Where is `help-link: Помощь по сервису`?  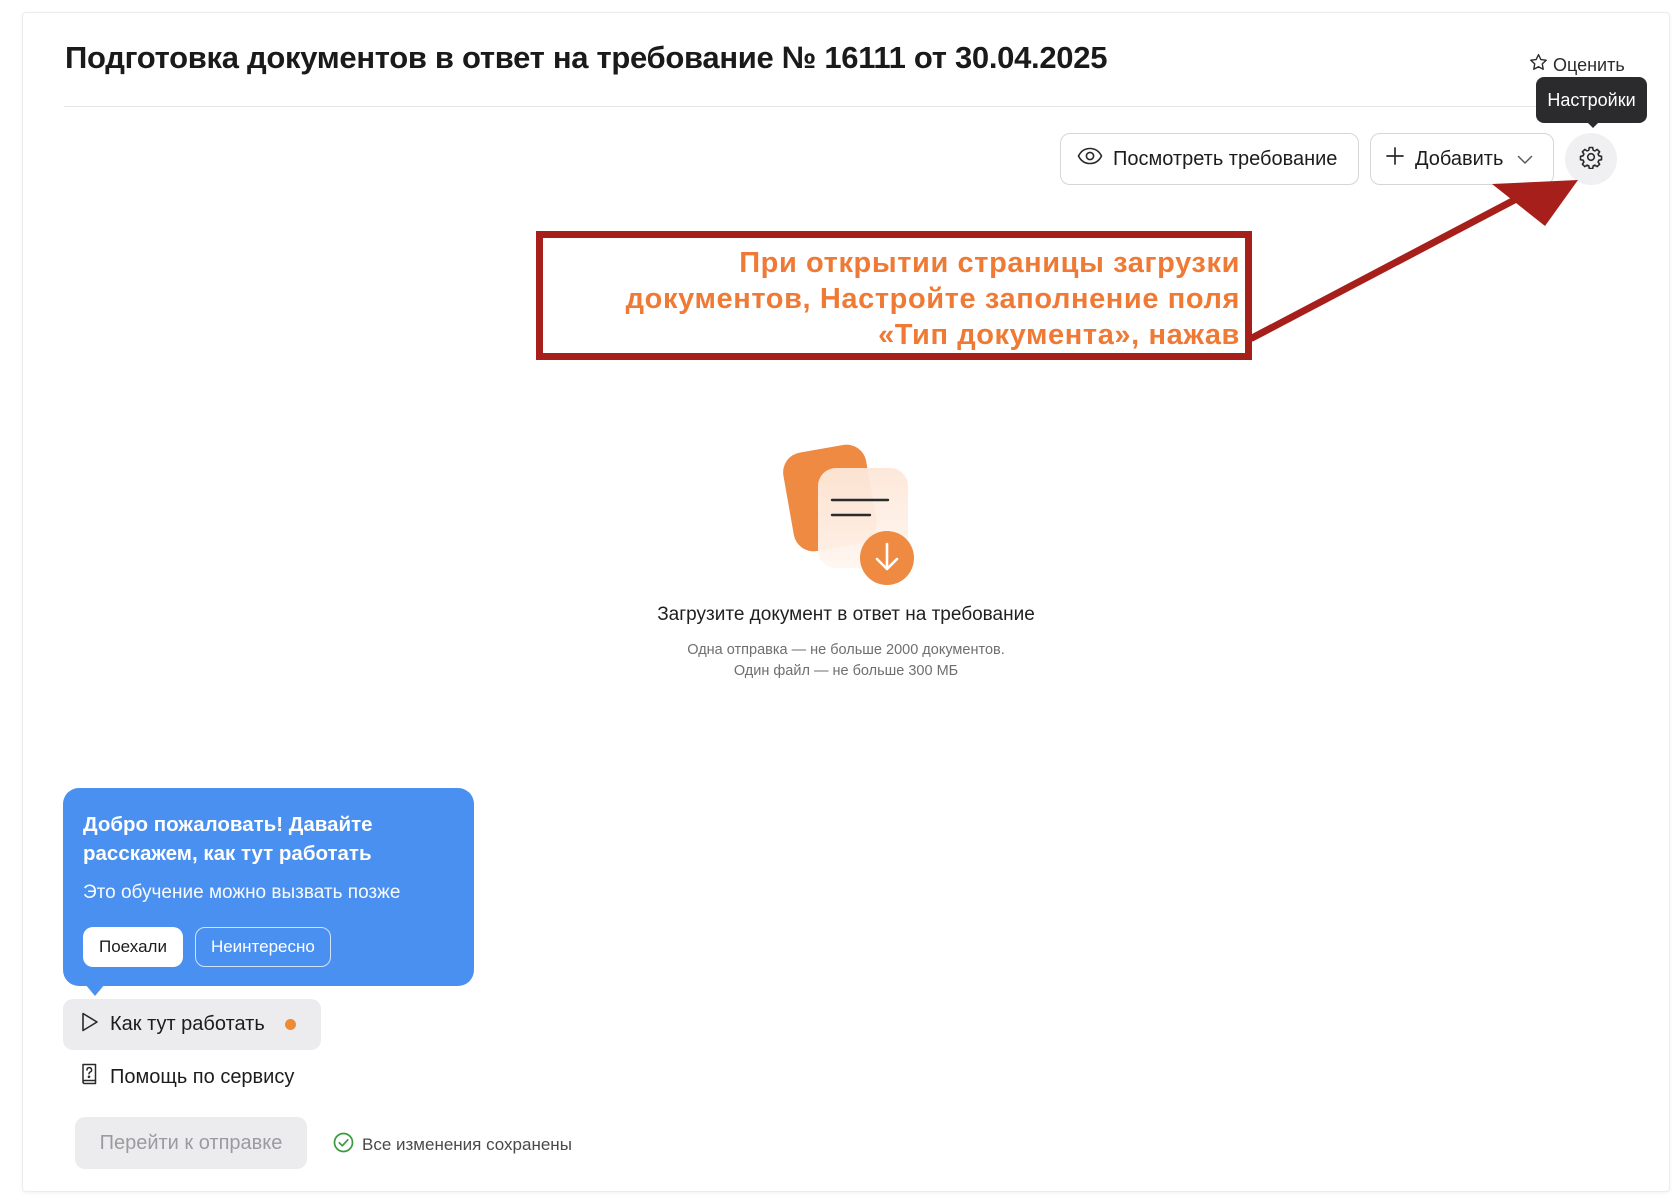 help-link: Помощь по сервису is located at coordinates (187, 1077).